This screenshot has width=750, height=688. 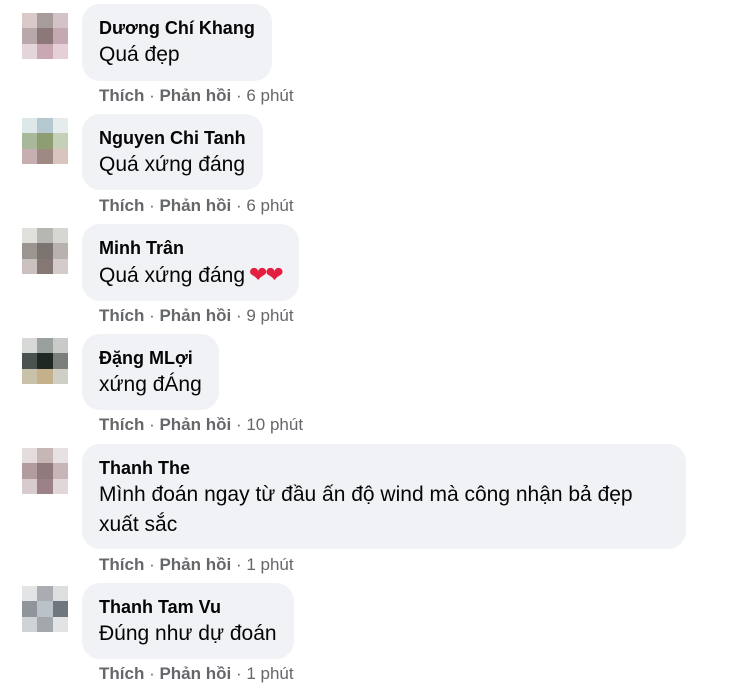 I want to click on comment-text: Quá xứng đáng, so click(x=172, y=164).